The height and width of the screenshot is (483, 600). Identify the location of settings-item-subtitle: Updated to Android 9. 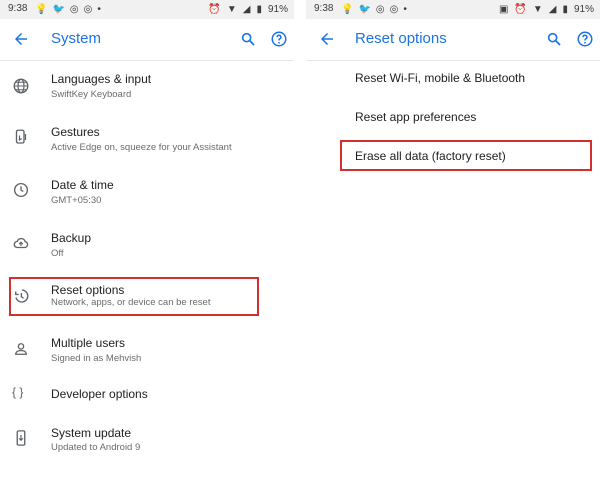
(96, 447).